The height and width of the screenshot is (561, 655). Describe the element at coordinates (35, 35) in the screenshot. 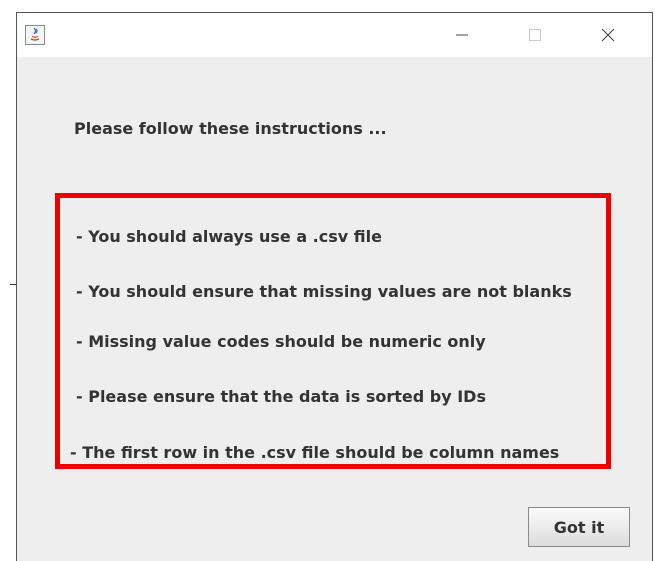

I see `java-app-icon` at that location.